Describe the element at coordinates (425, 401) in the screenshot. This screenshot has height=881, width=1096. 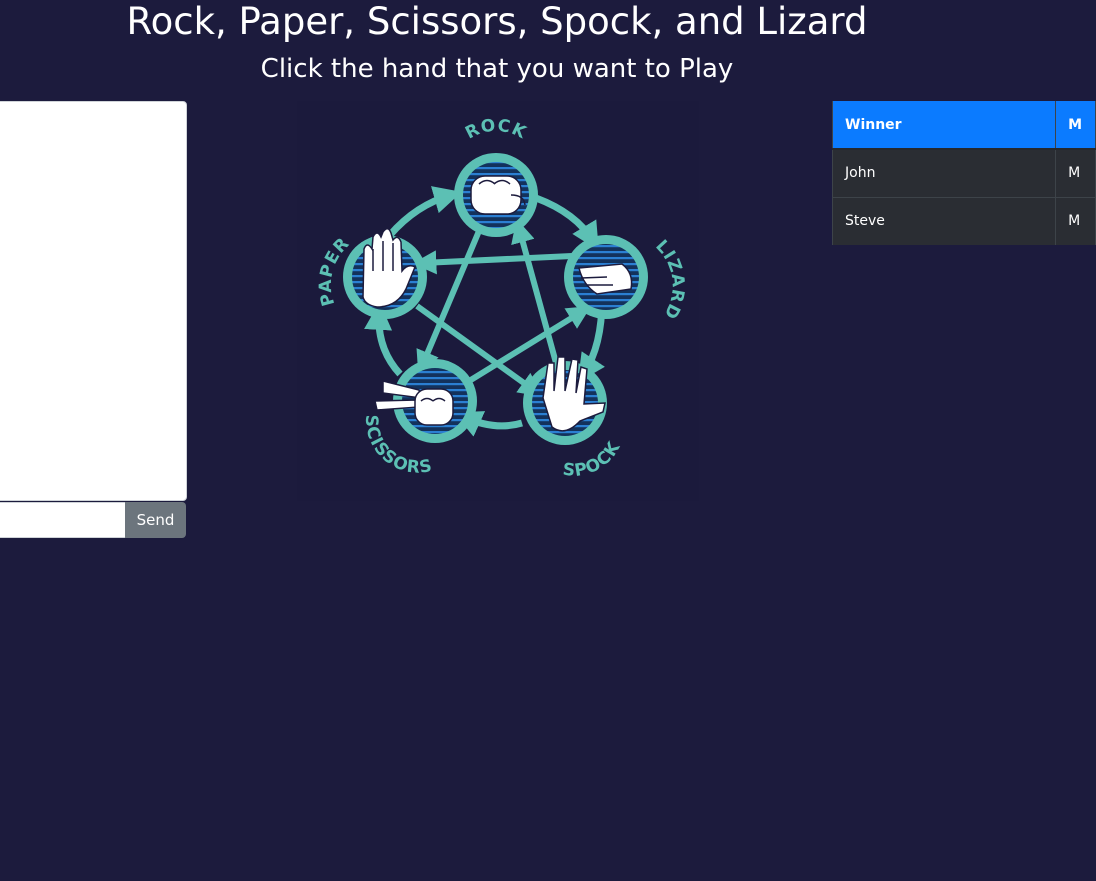
I see `scissors-hand` at that location.